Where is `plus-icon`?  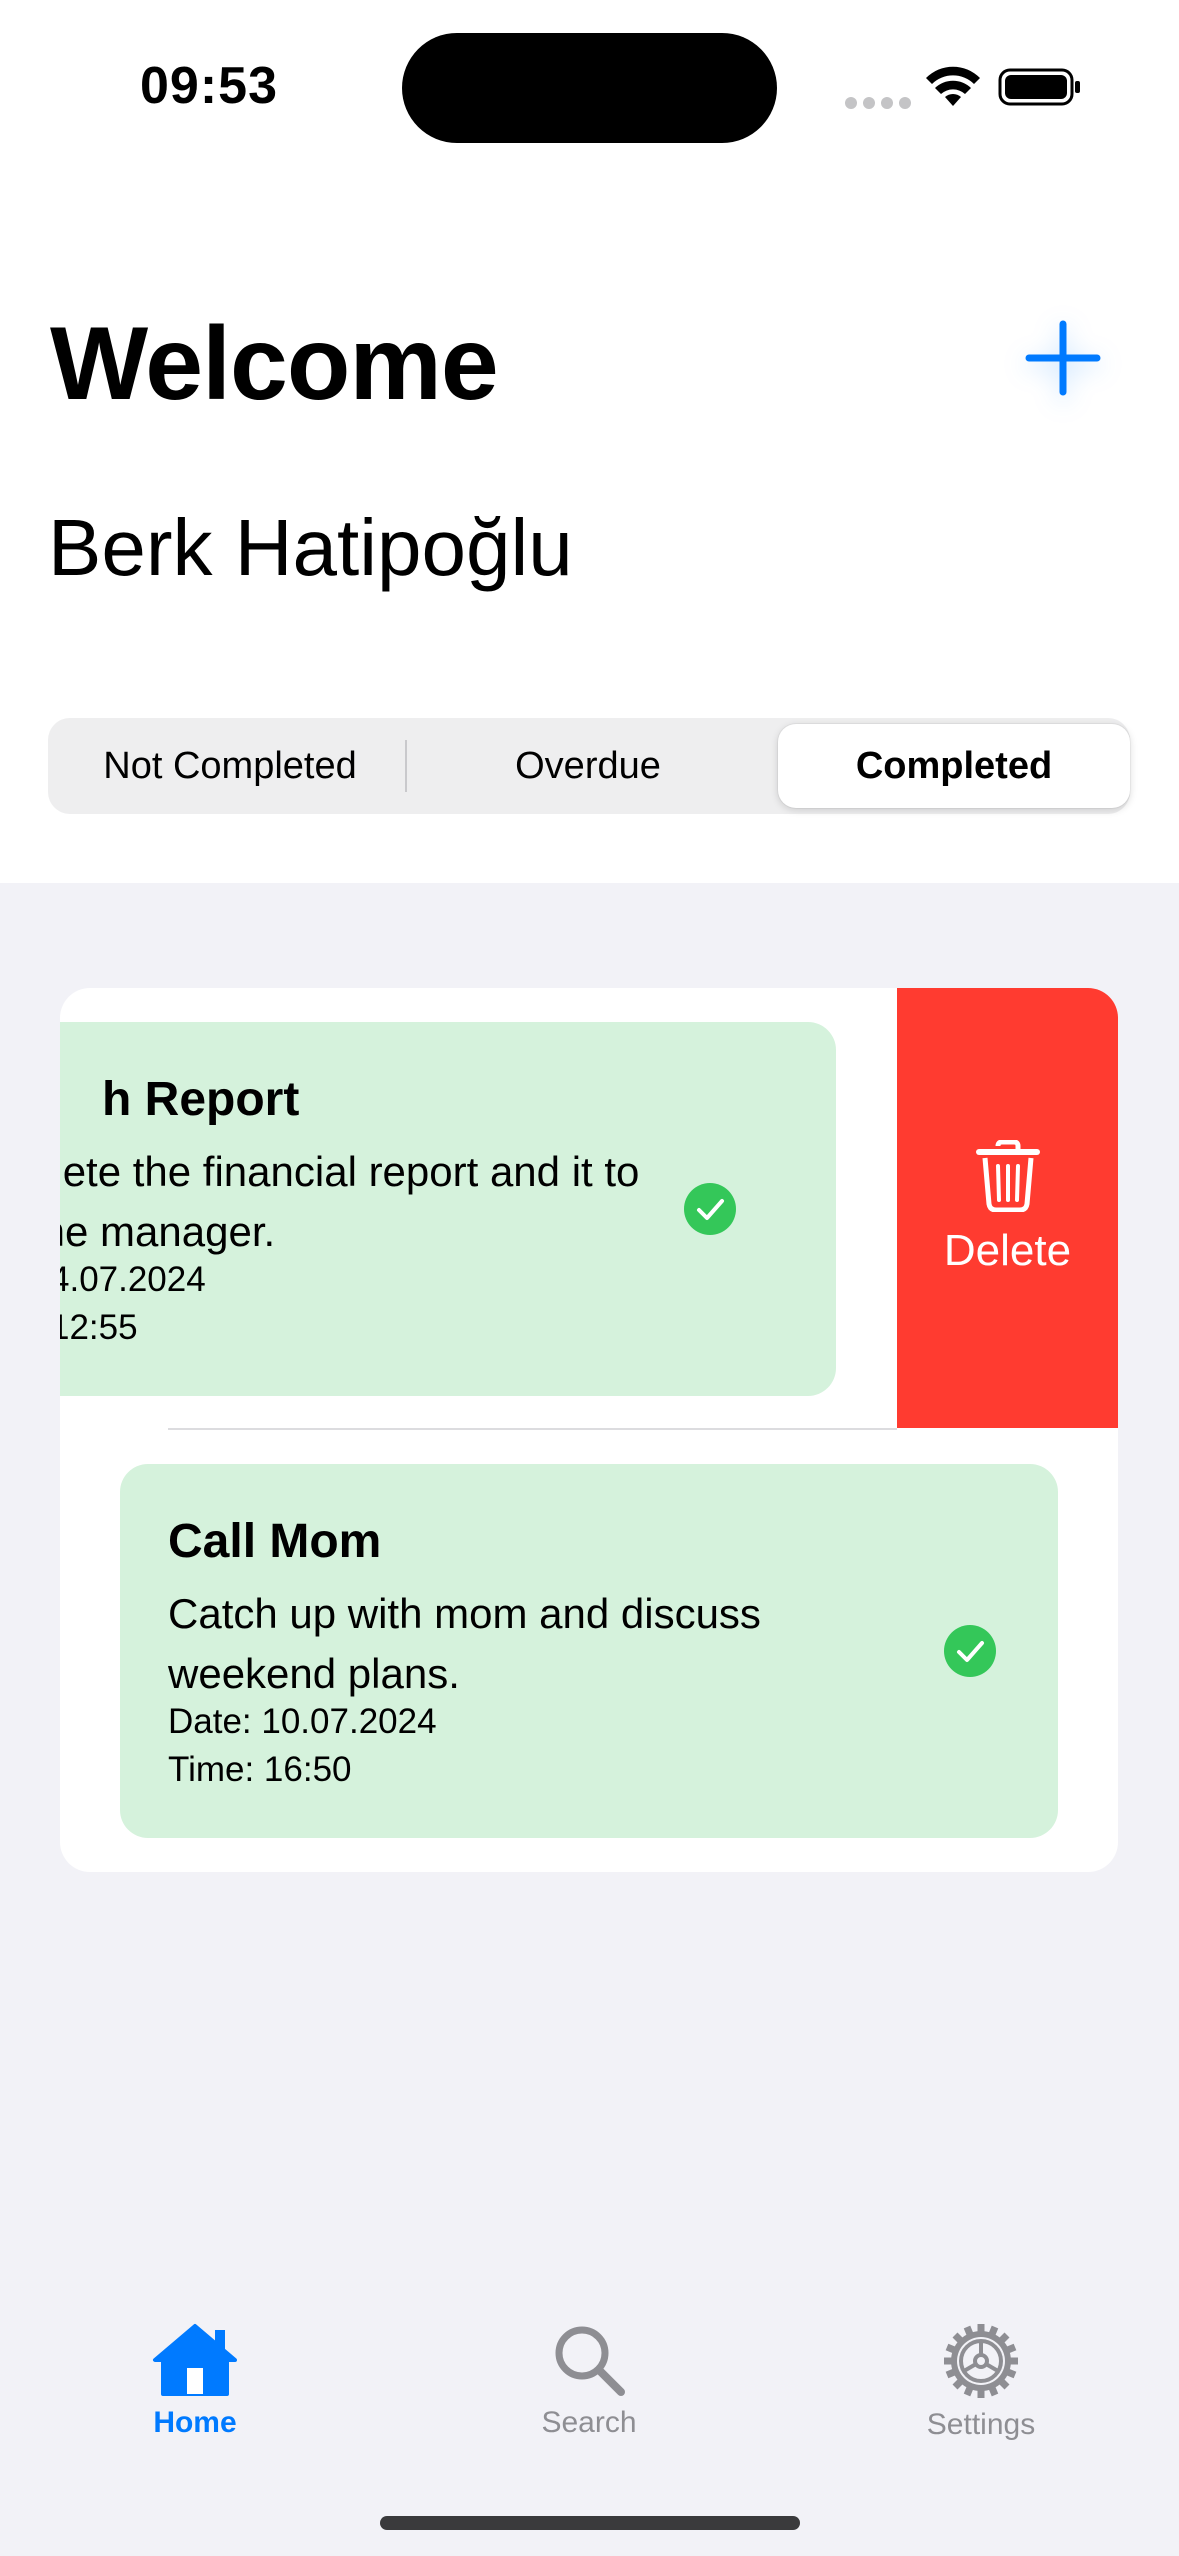 plus-icon is located at coordinates (1063, 358).